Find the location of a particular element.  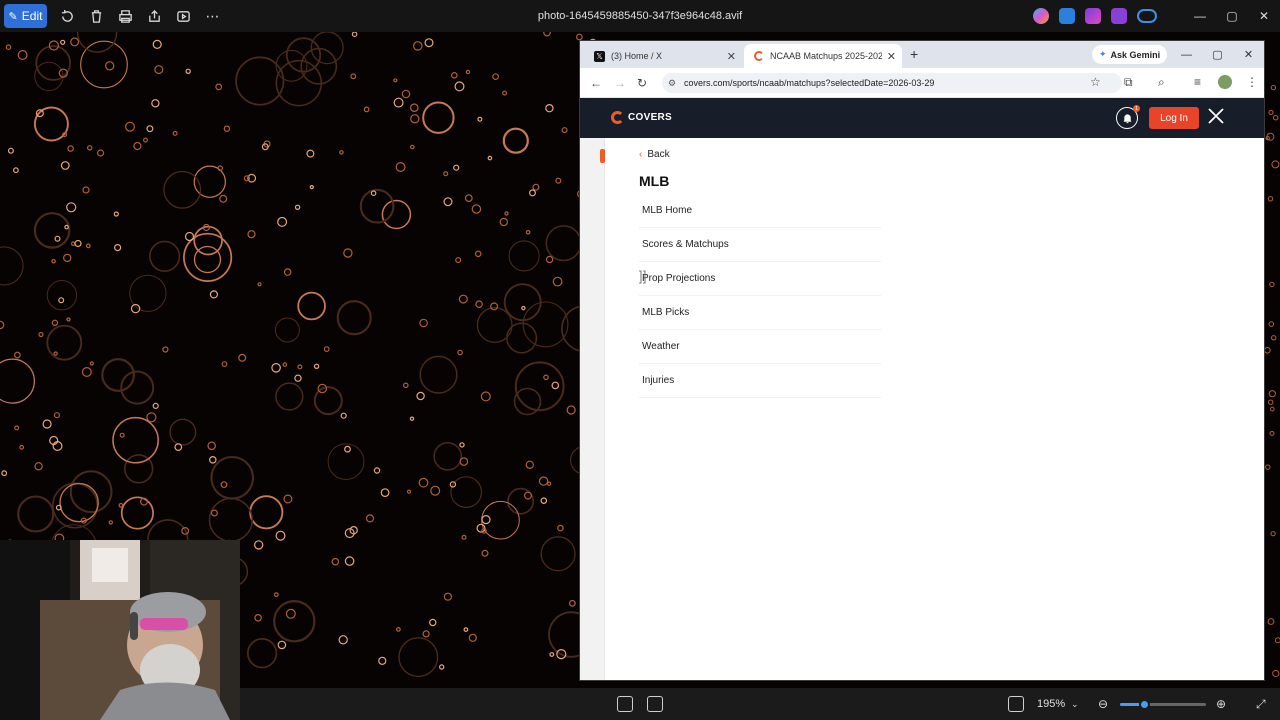

print-icon is located at coordinates (125, 16).